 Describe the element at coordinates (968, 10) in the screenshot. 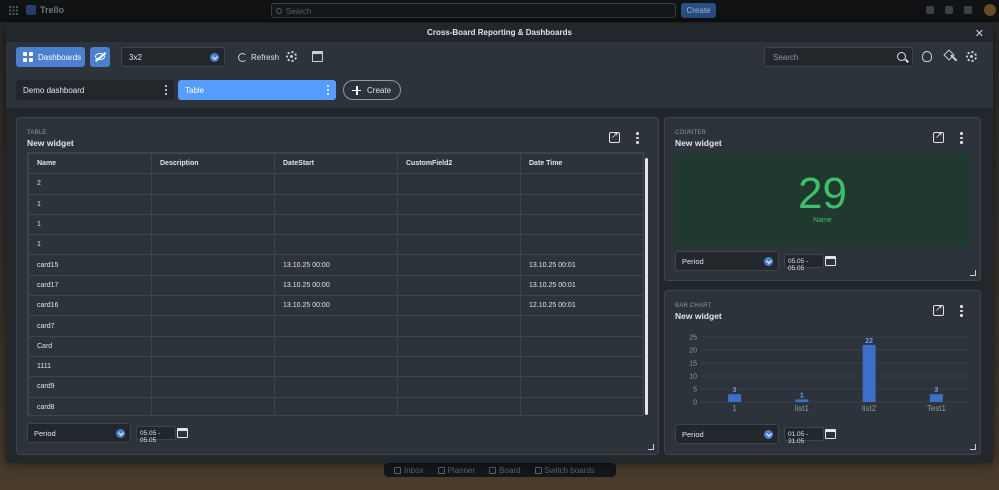

I see `help-icon` at that location.